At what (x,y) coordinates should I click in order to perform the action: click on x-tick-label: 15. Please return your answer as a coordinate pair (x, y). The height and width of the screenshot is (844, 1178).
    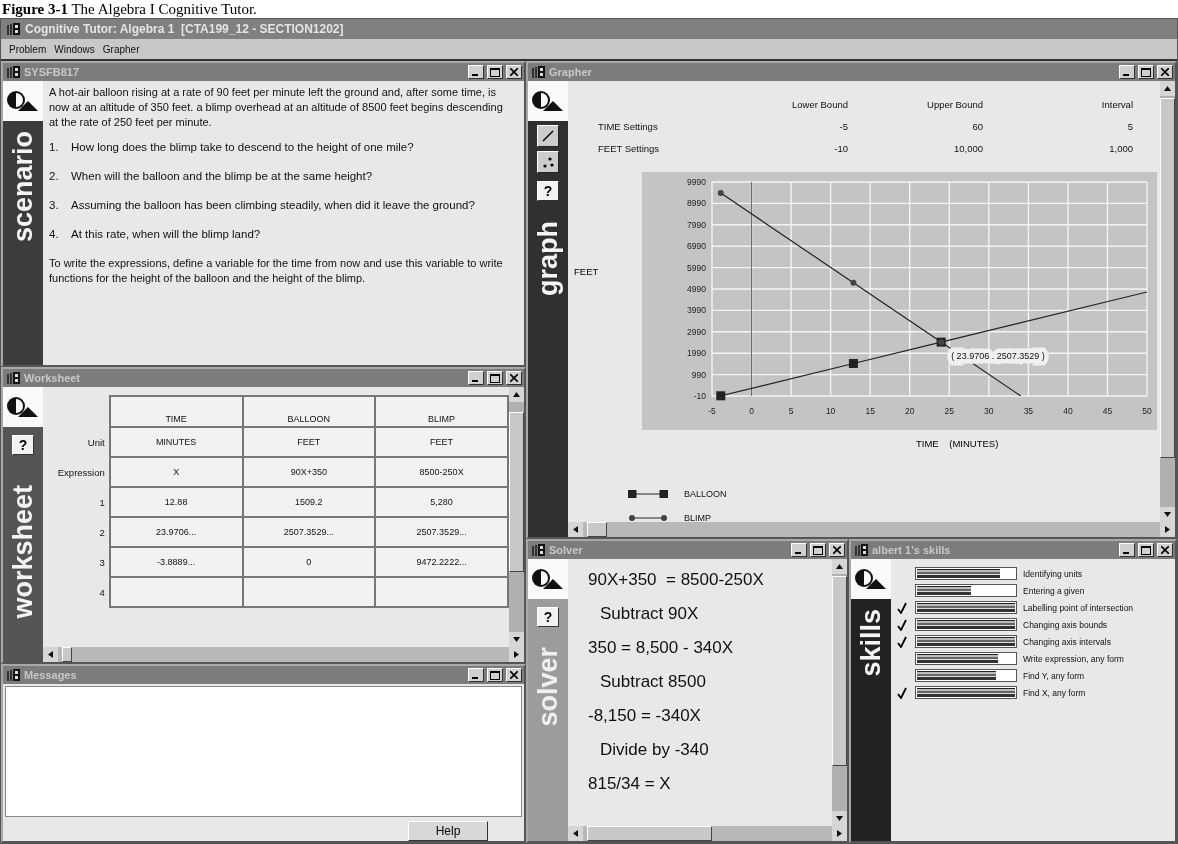
    Looking at the image, I should click on (870, 411).